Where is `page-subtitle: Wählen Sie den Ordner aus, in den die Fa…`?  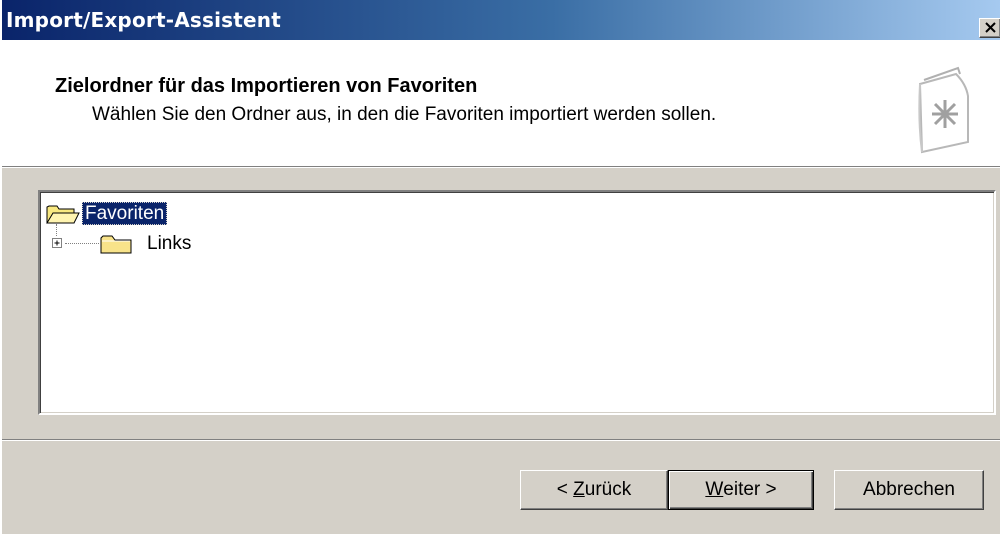 page-subtitle: Wählen Sie den Ordner aus, in den die Fa… is located at coordinates (404, 114).